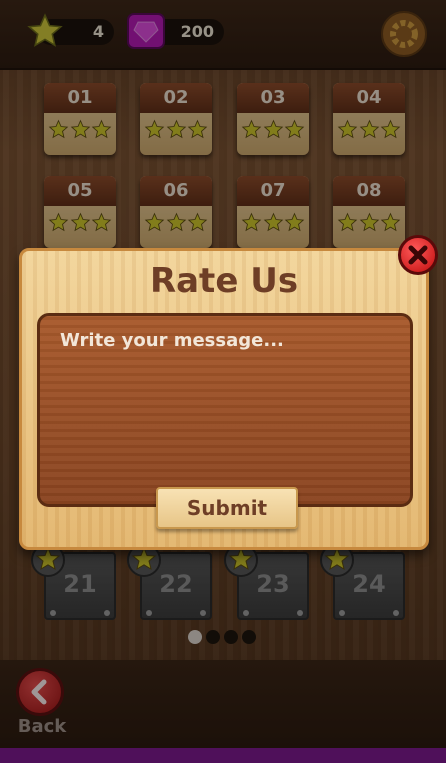 Image resolution: width=446 pixels, height=763 pixels. I want to click on close-icon, so click(418, 255).